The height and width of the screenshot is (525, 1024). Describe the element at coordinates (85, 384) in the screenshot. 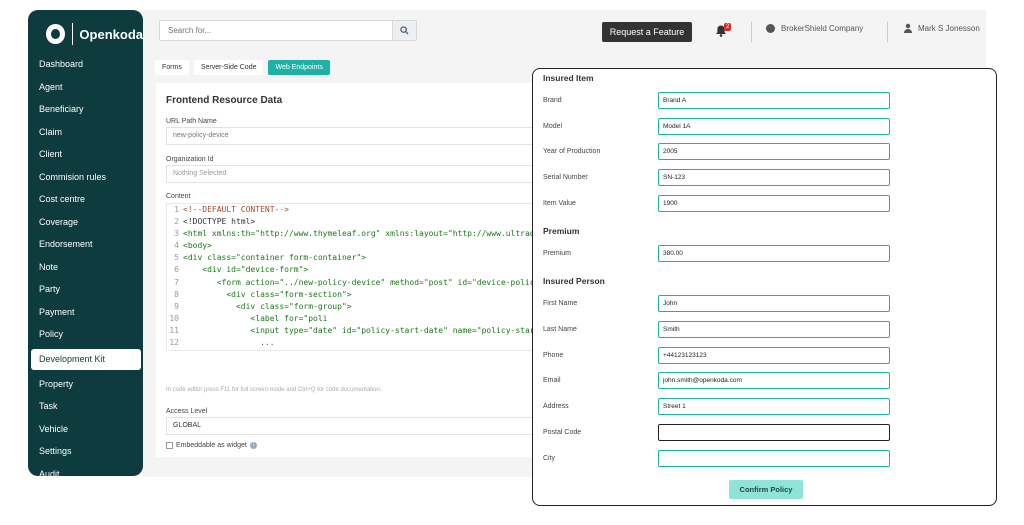

I see `sidebar-item-property: Property` at that location.